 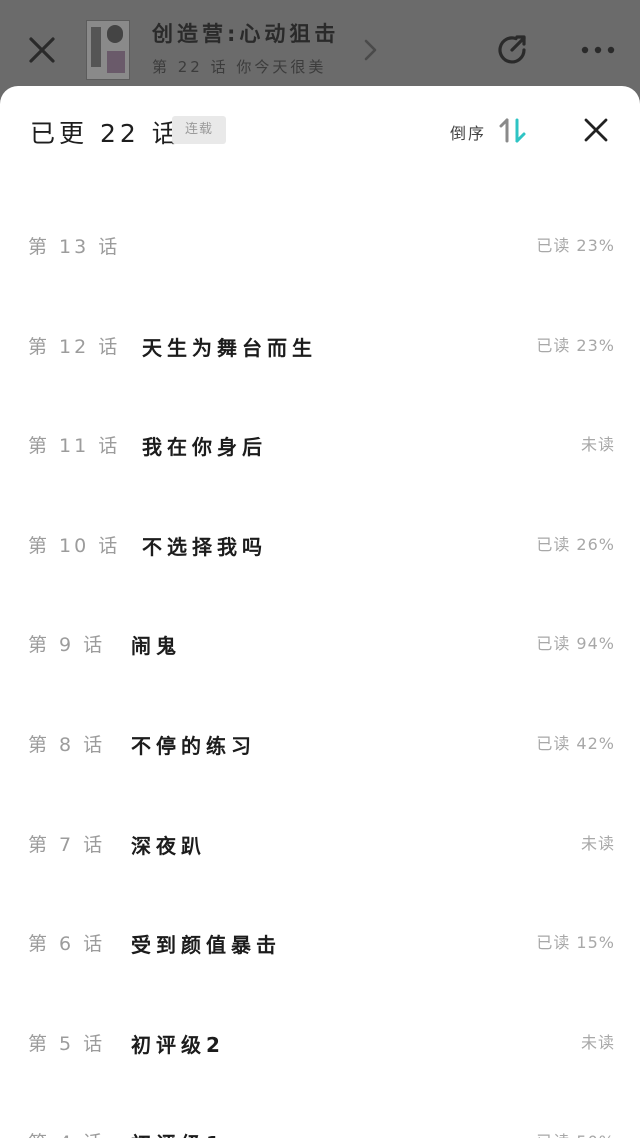 What do you see at coordinates (371, 50) in the screenshot?
I see `chevron-right-icon` at bounding box center [371, 50].